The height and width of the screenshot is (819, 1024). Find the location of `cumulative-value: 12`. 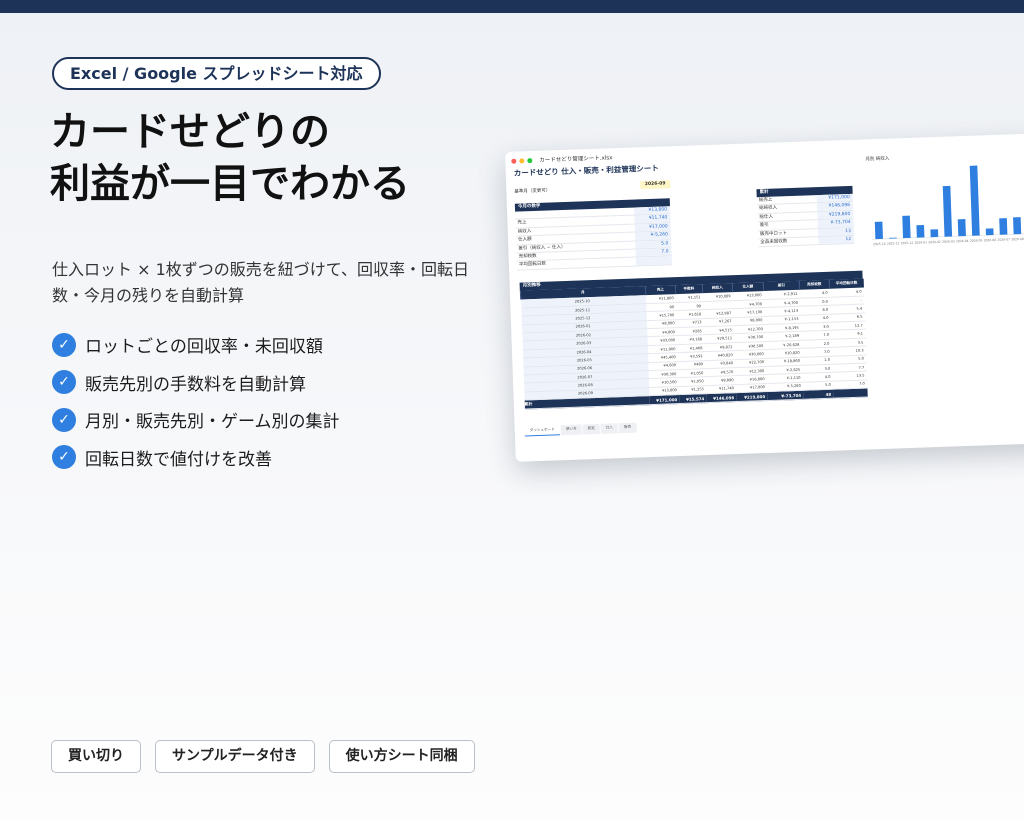

cumulative-value: 12 is located at coordinates (836, 240).